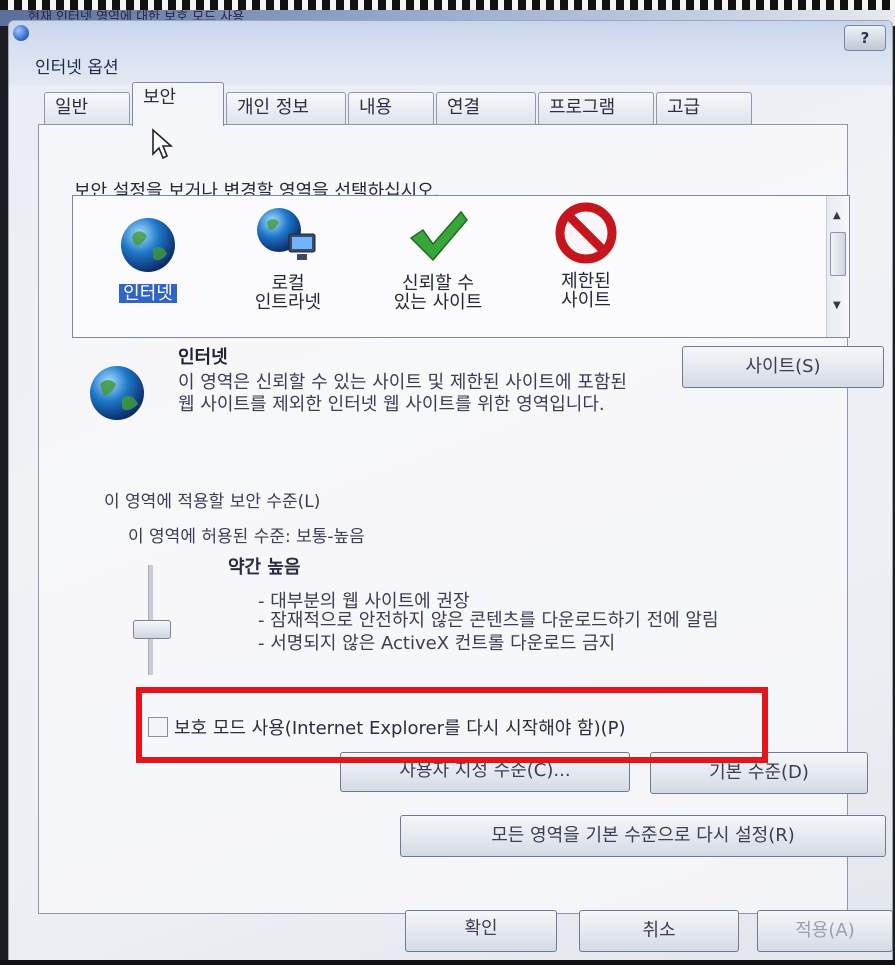 The height and width of the screenshot is (965, 895). What do you see at coordinates (596, 108) in the screenshot?
I see `tab-programs: 프로그램` at bounding box center [596, 108].